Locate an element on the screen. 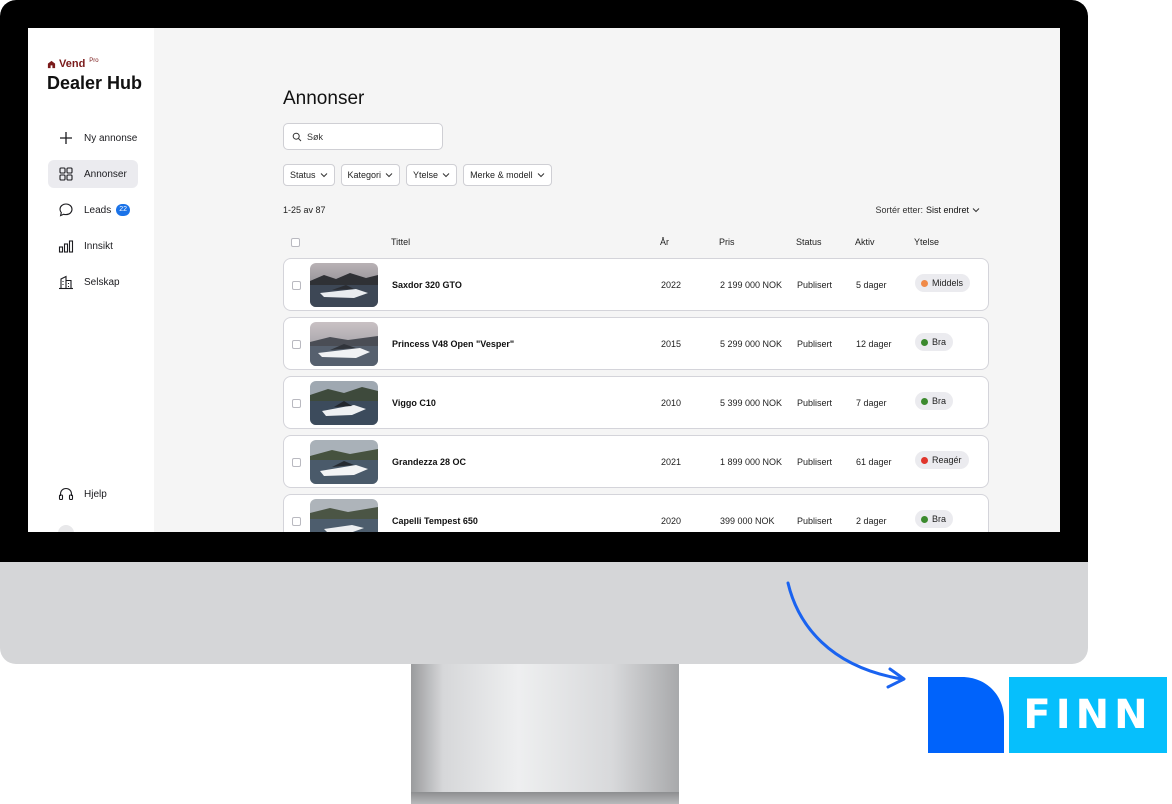 Image resolution: width=1172 pixels, height=804 pixels. column-header-price: Pris is located at coordinates (727, 242).